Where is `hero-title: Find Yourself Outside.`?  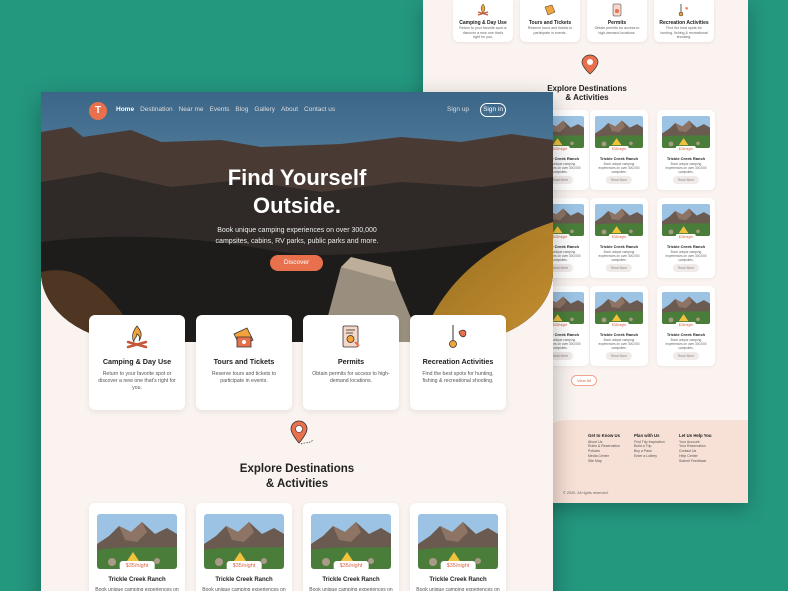
hero-title: Find Yourself Outside. is located at coordinates (297, 192).